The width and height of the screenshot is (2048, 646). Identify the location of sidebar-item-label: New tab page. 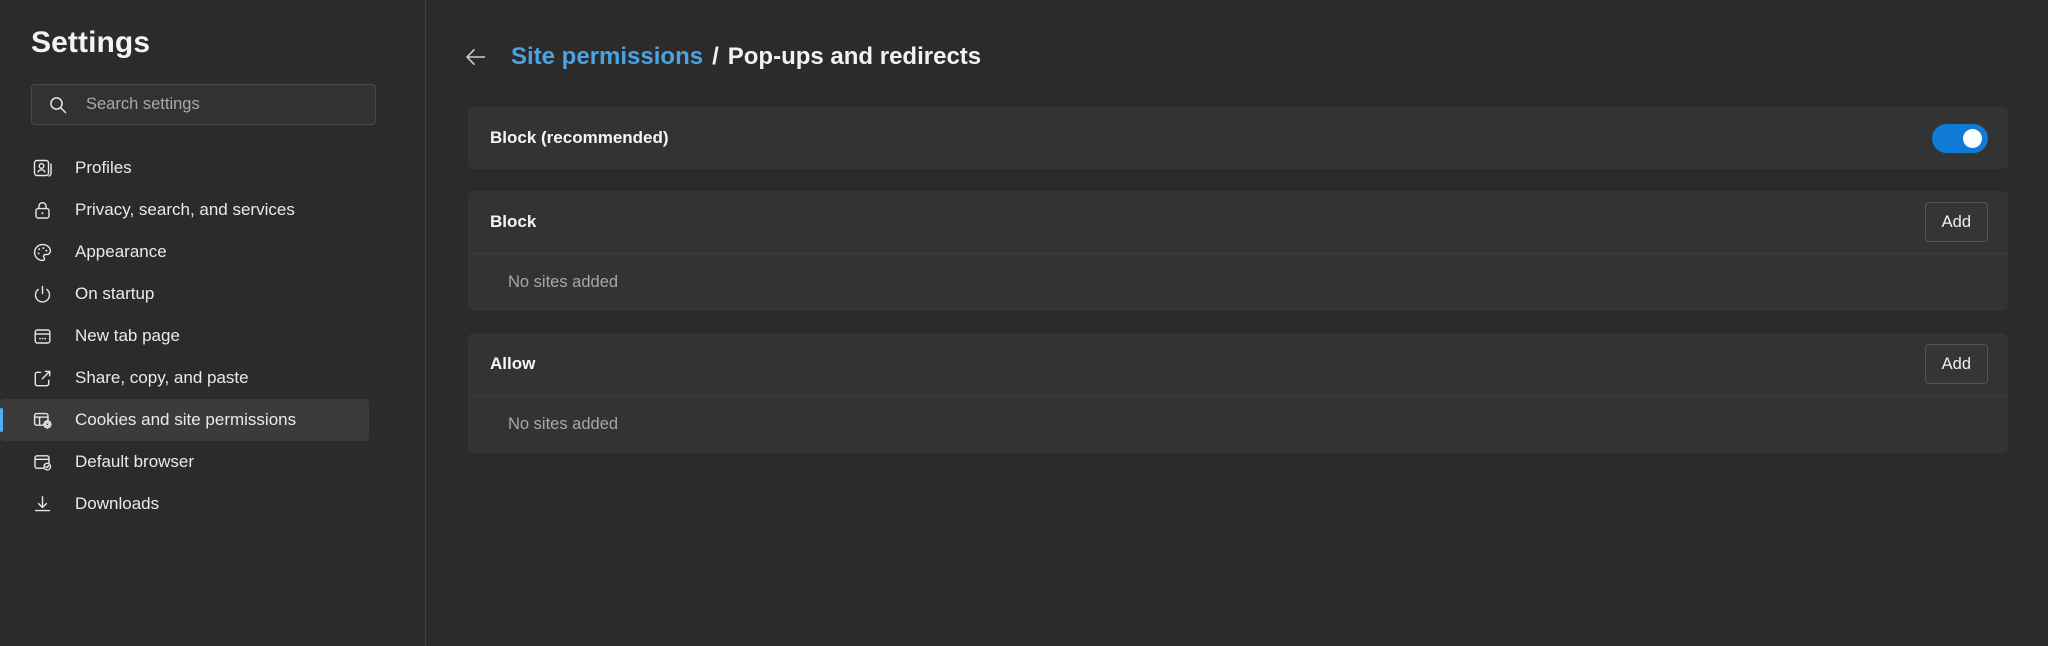
(127, 335).